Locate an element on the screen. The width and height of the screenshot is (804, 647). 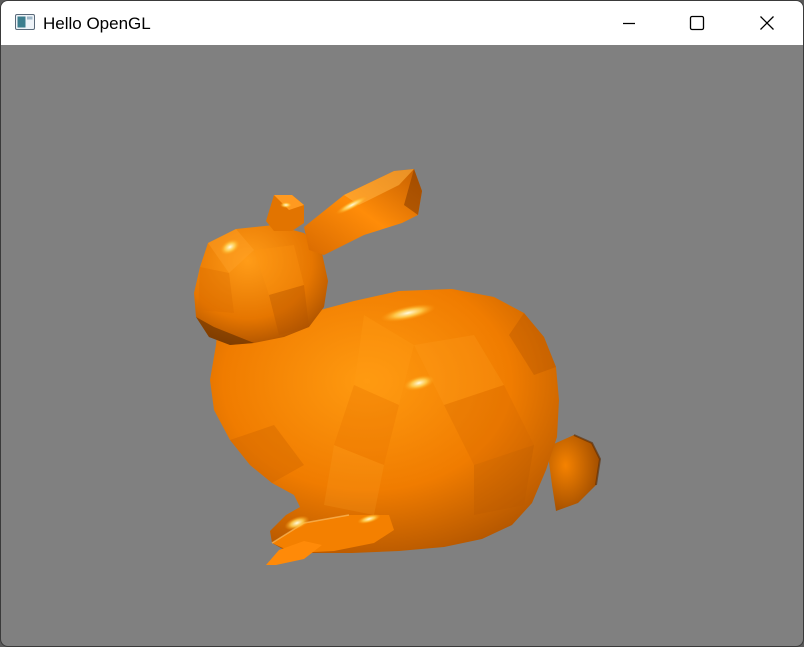
maximize-button is located at coordinates (697, 23).